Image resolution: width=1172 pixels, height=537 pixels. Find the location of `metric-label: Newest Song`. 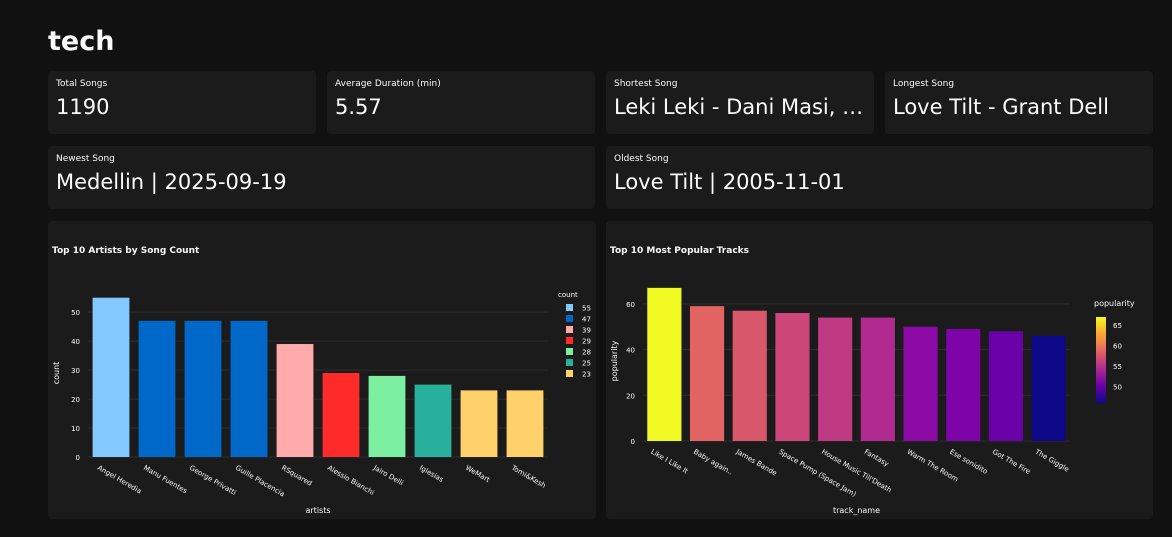

metric-label: Newest Song is located at coordinates (85, 159).